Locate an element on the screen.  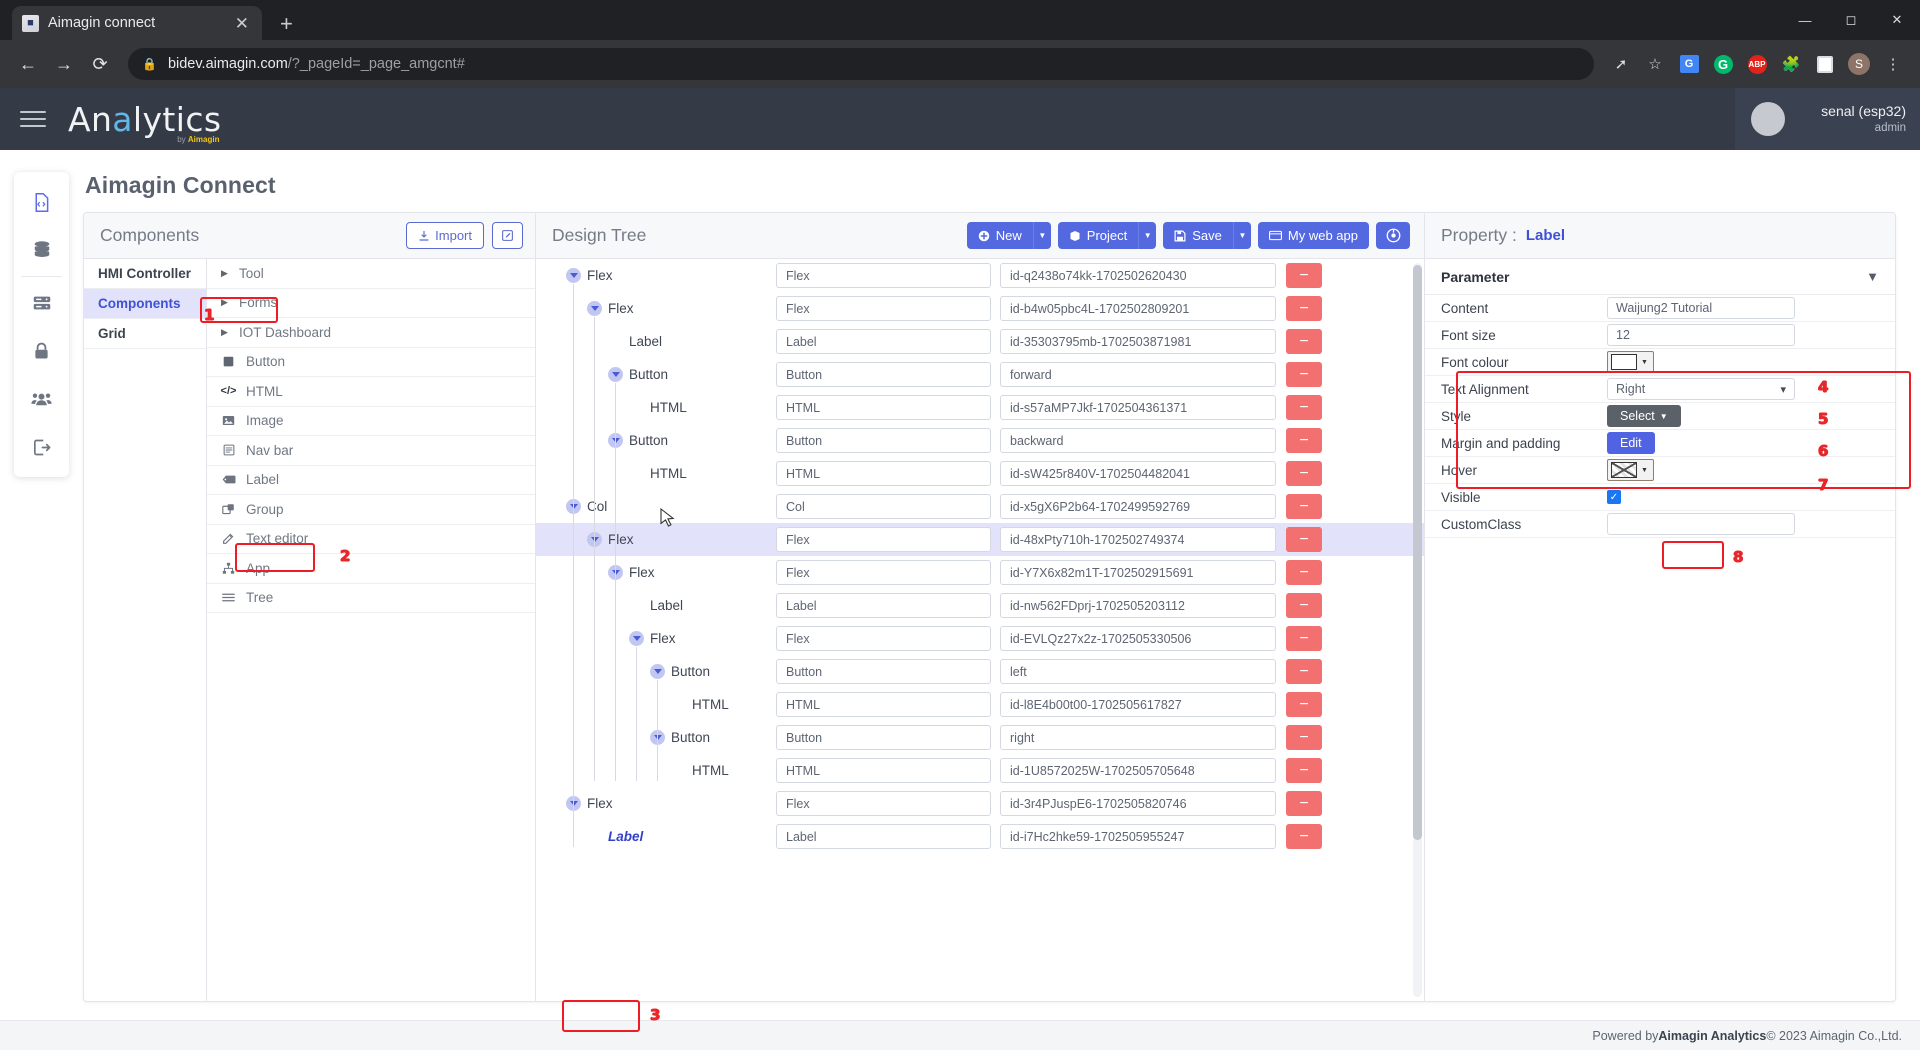
category-components: Components is located at coordinates (145, 304).